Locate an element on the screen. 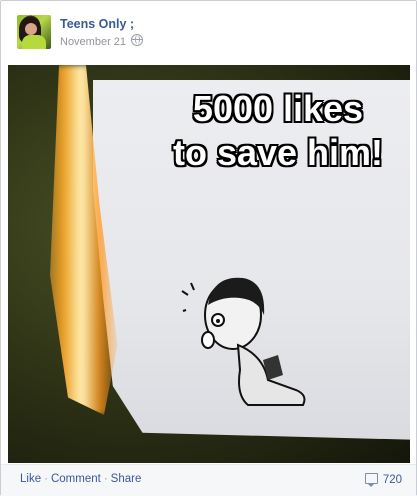  caption-line-1: 5000 likes is located at coordinates (278, 108).